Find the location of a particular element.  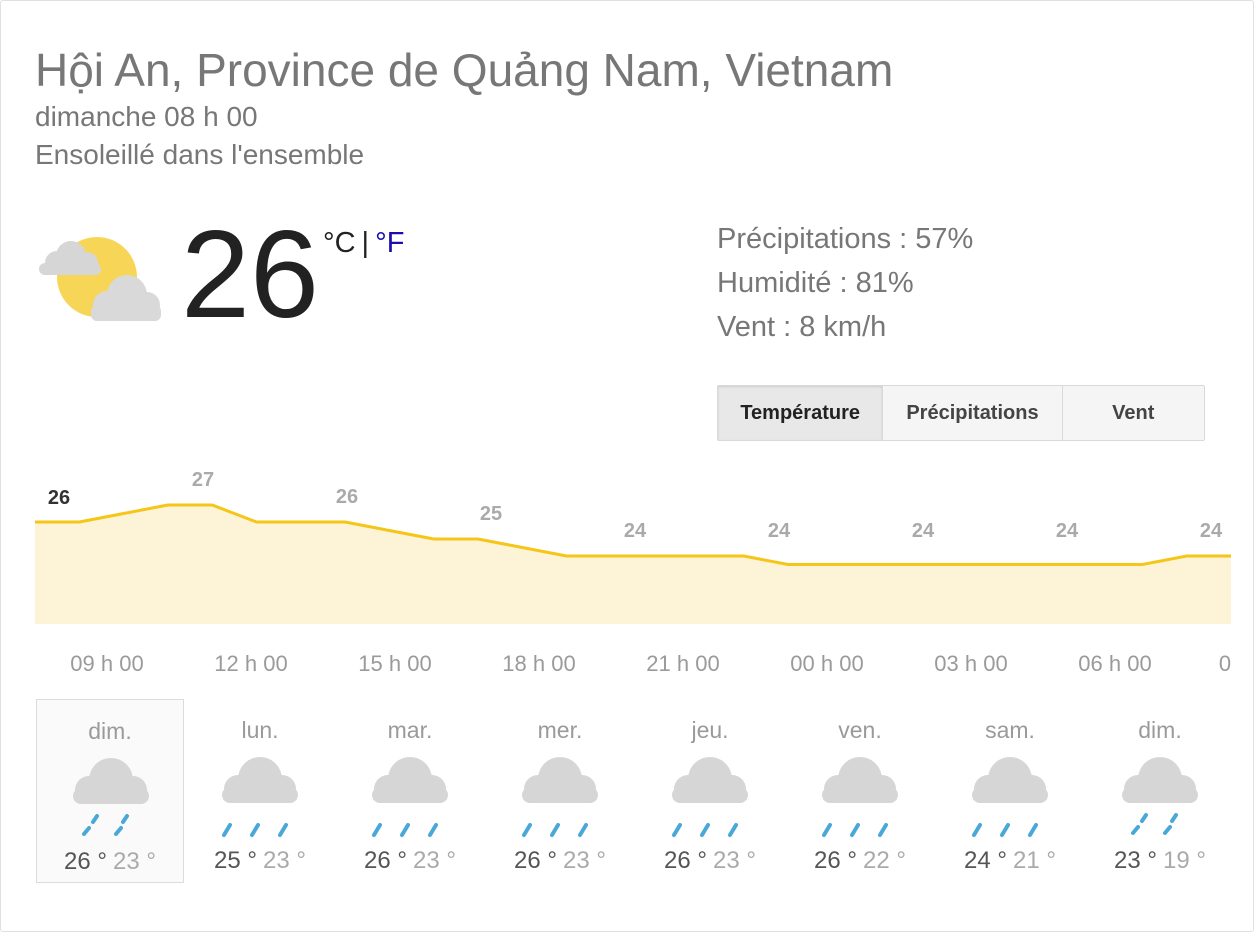

condition-text: Ensoleillé dans l'ensemble is located at coordinates (200, 154).